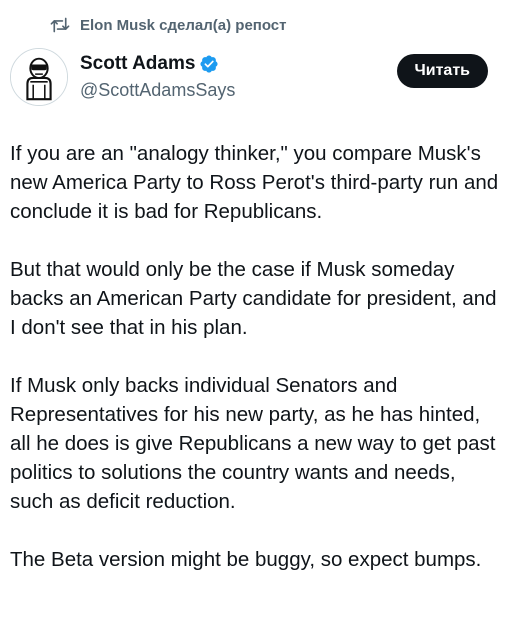  What do you see at coordinates (157, 90) in the screenshot?
I see `author-handle: @ScottAdamsSays` at bounding box center [157, 90].